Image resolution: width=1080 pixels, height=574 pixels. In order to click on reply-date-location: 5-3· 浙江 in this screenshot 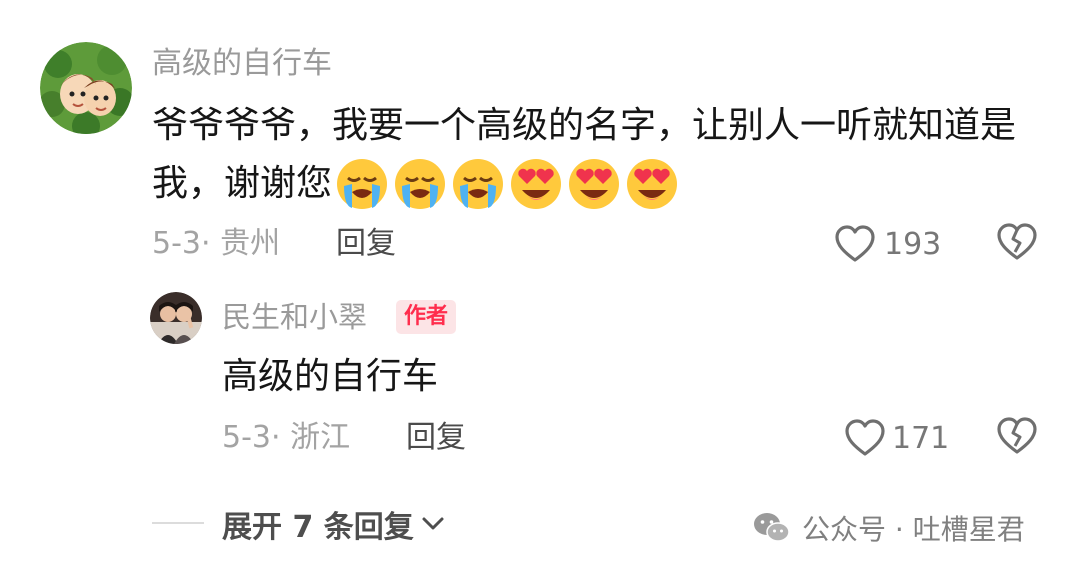, I will do `click(286, 437)`.